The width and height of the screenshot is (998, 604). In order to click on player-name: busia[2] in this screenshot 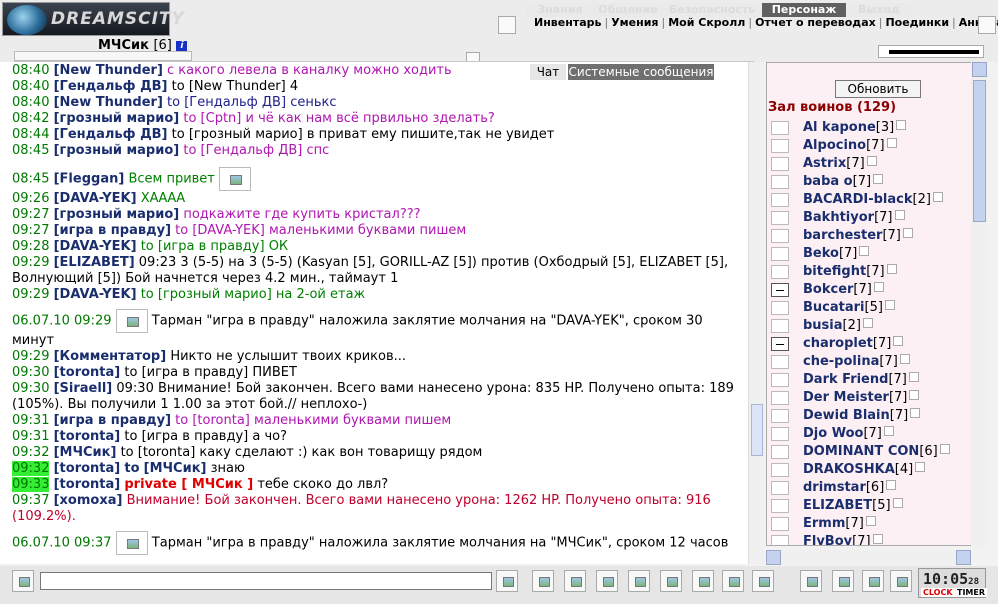, I will do `click(838, 325)`.